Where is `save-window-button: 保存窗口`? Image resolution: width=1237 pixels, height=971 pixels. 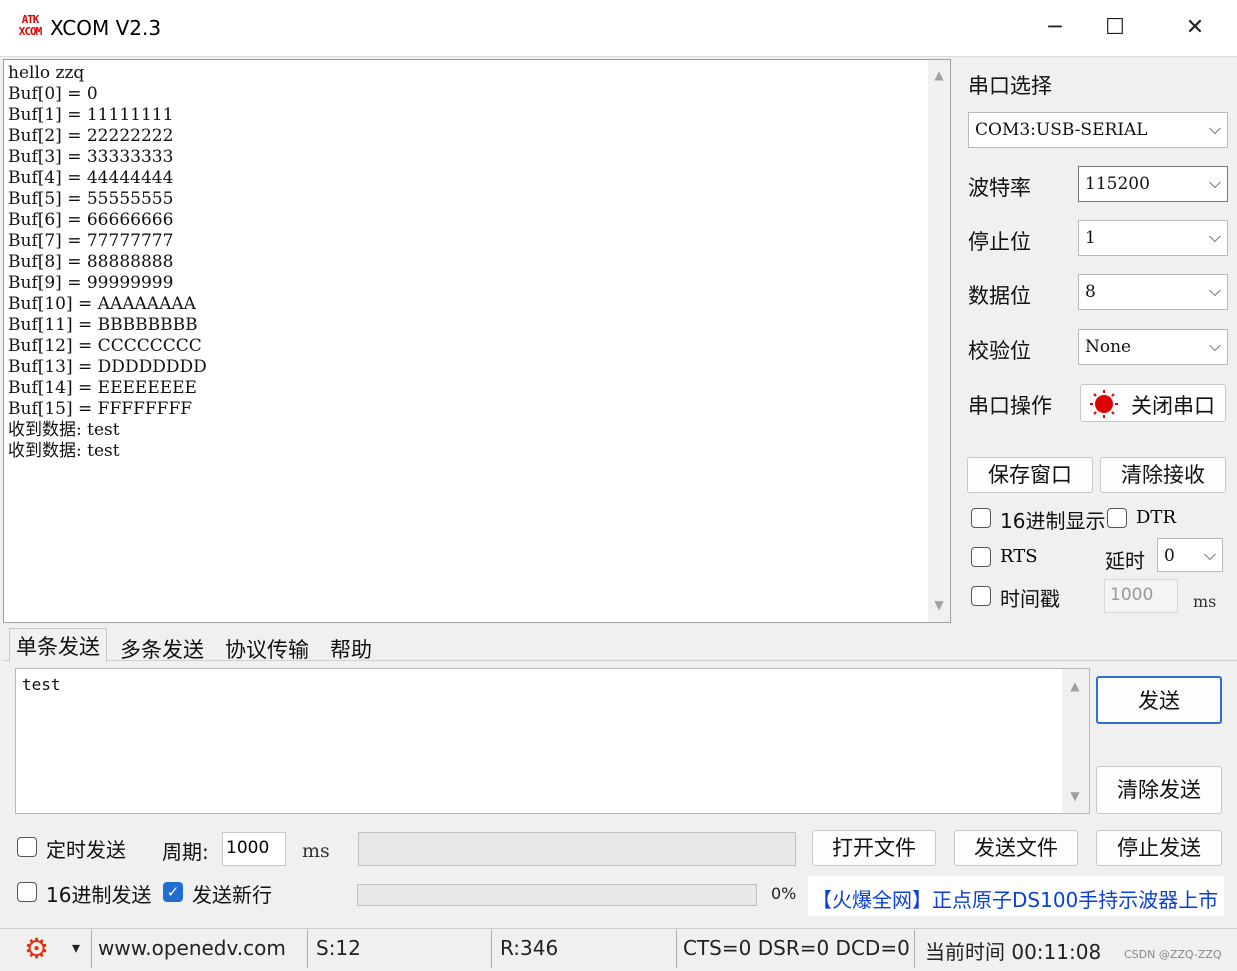
save-window-button: 保存窗口 is located at coordinates (1030, 475).